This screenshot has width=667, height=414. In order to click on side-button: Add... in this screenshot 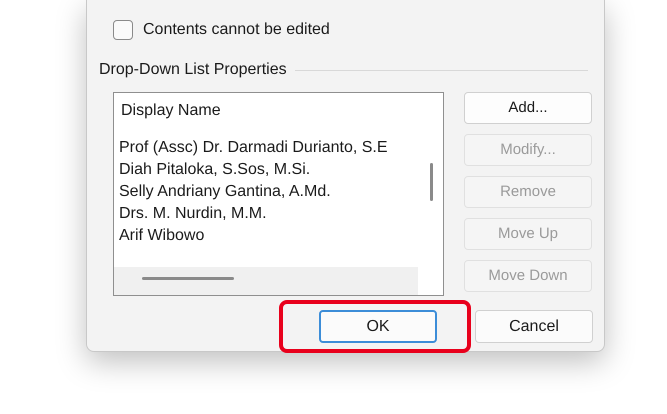, I will do `click(528, 108)`.